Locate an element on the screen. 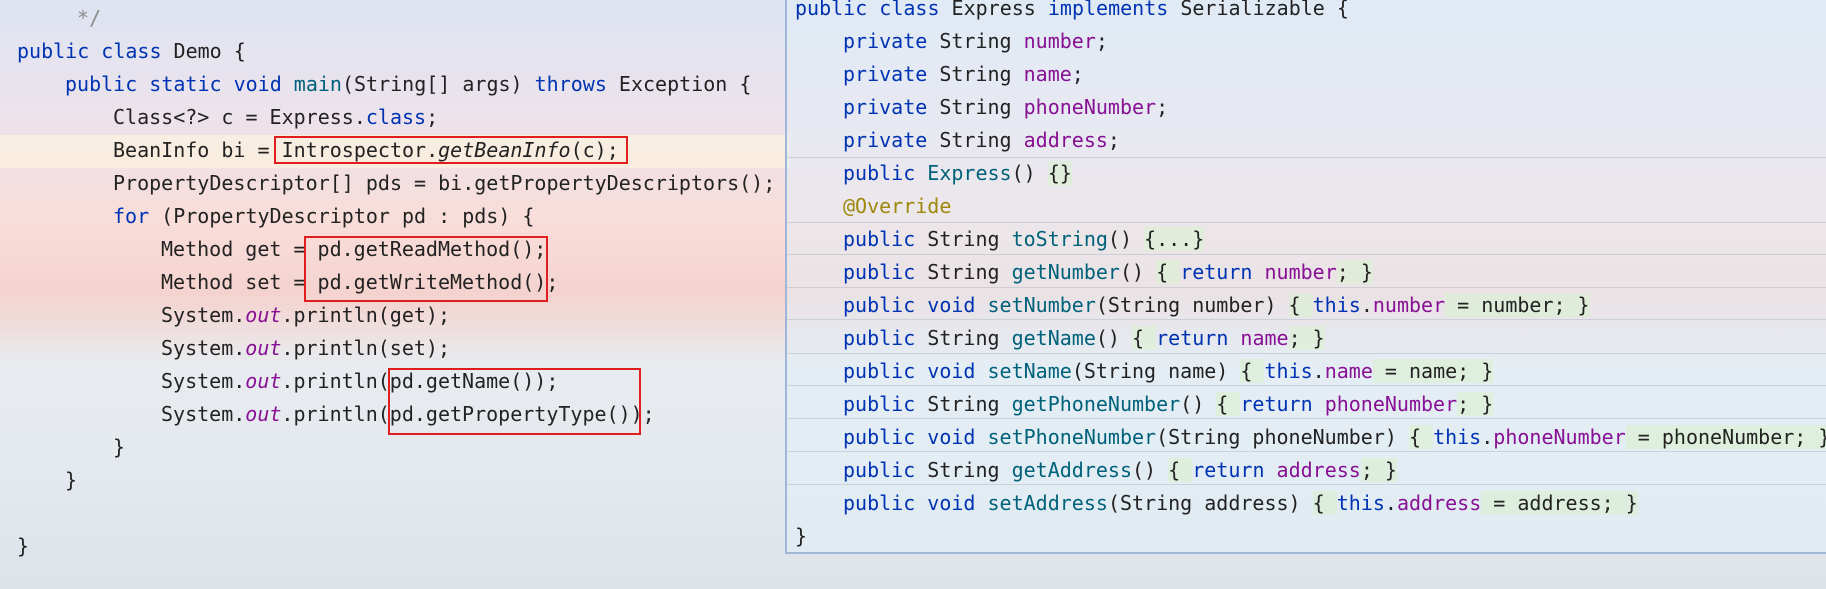  code-token: = phoneNumber; } is located at coordinates (1725, 437).